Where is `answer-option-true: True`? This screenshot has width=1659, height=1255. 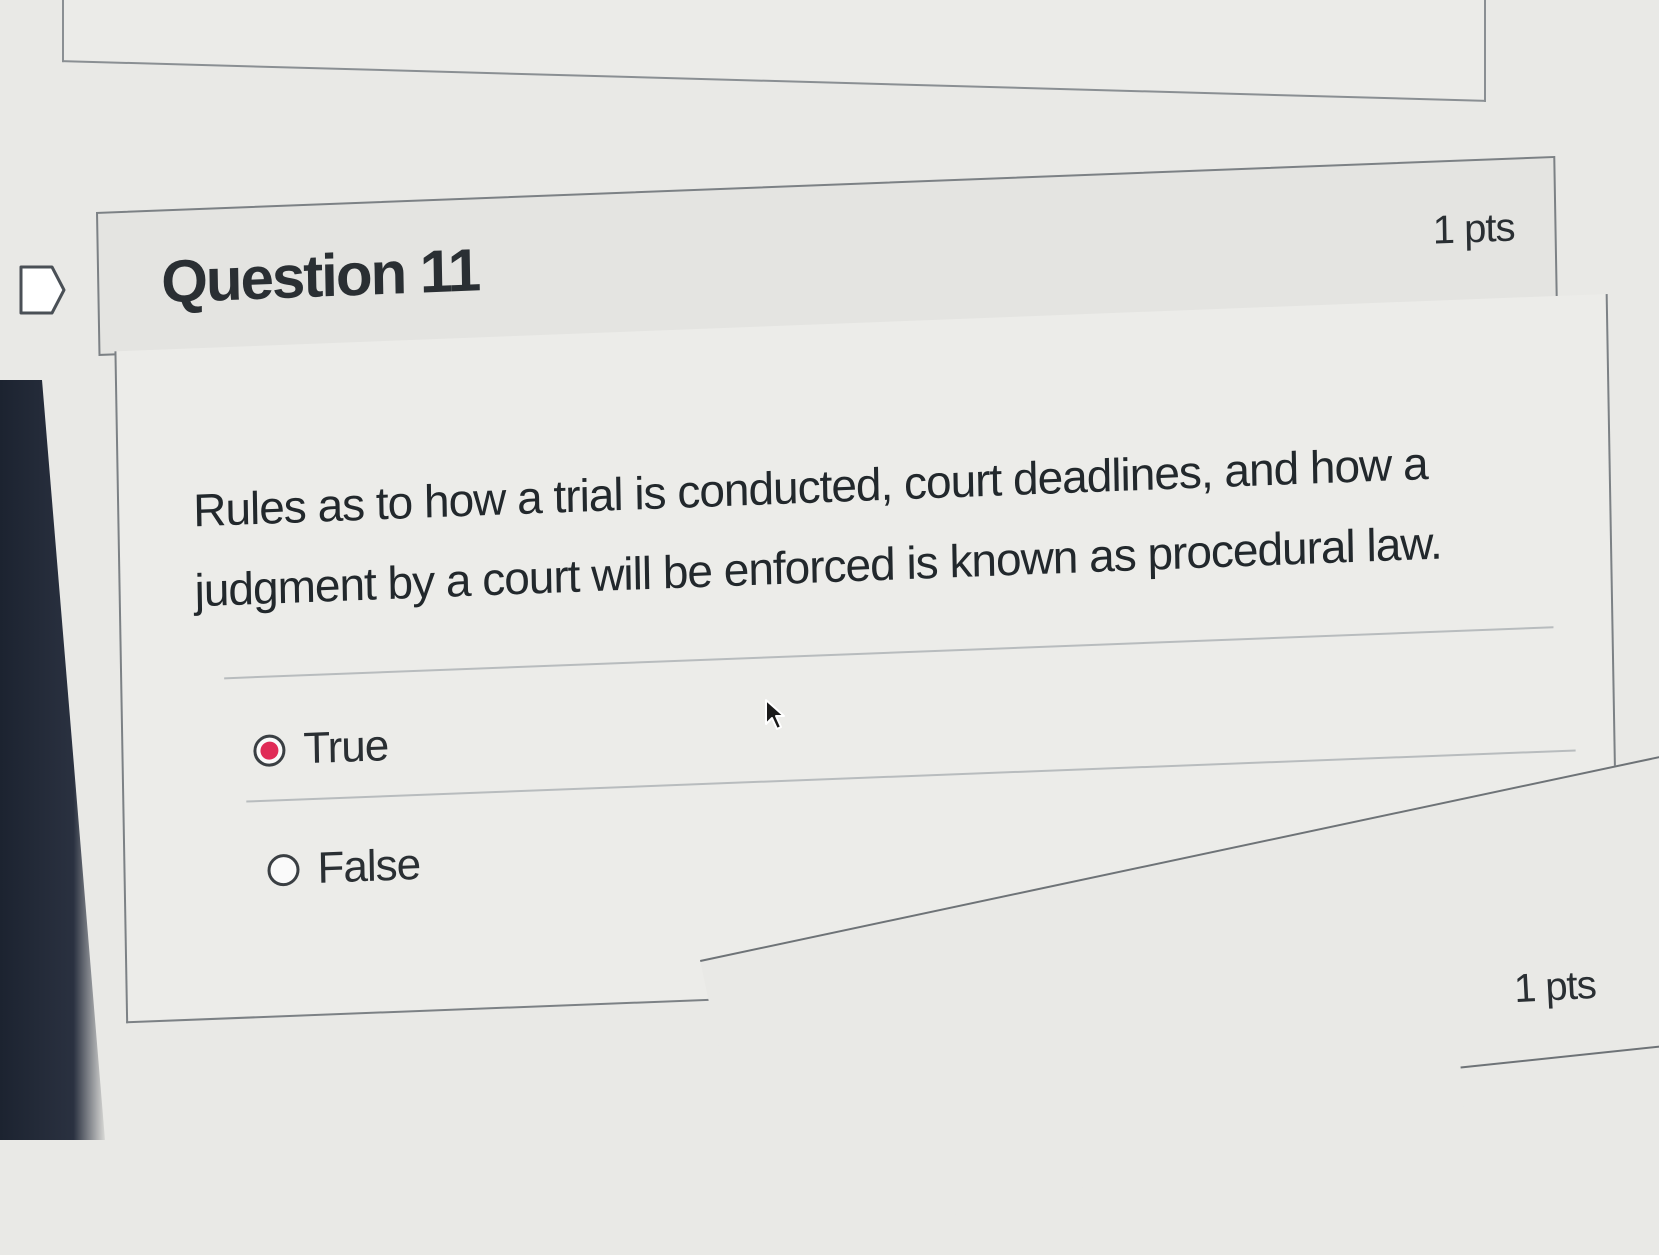 answer-option-true: True is located at coordinates (321, 748).